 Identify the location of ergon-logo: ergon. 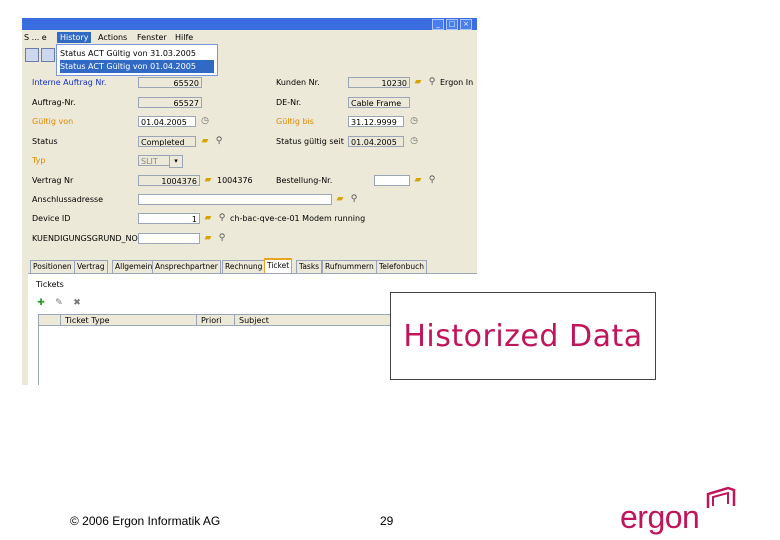
(680, 509).